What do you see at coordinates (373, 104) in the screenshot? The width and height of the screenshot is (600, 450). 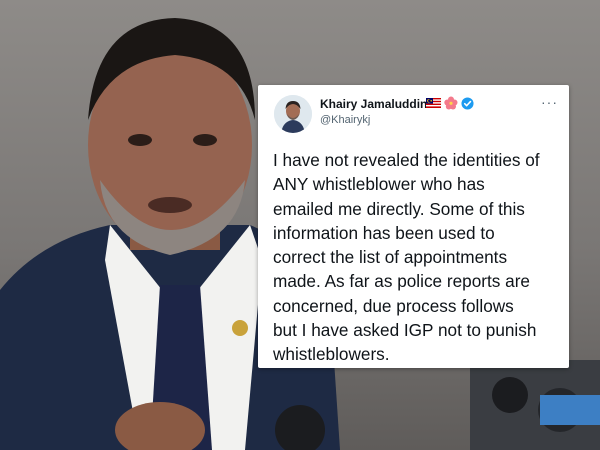 I see `display-name: Khairy Jamaluddin` at bounding box center [373, 104].